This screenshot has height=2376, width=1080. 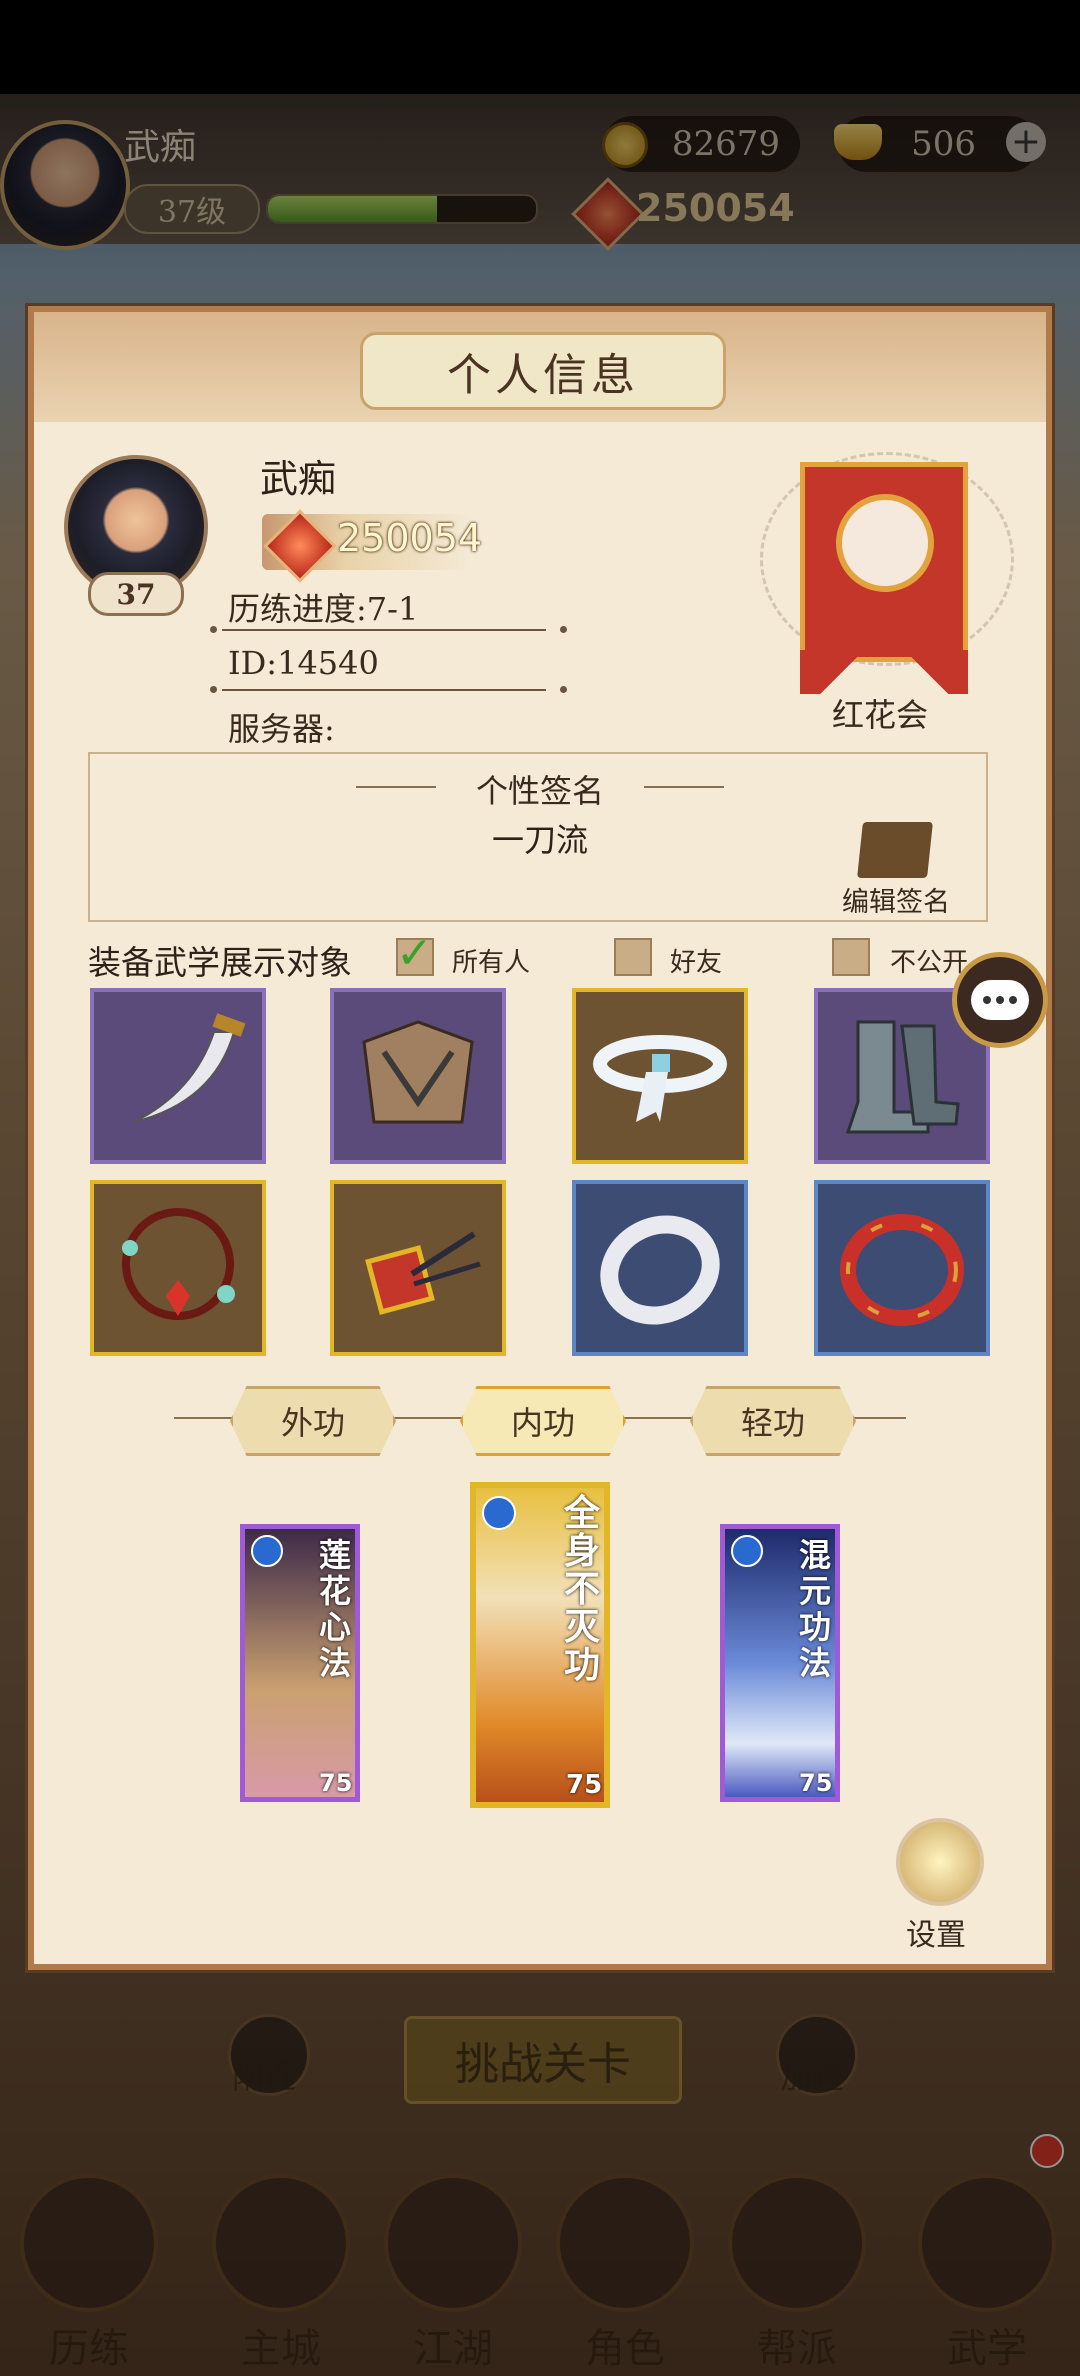 What do you see at coordinates (696, 960) in the screenshot?
I see `option-friends: 好友` at bounding box center [696, 960].